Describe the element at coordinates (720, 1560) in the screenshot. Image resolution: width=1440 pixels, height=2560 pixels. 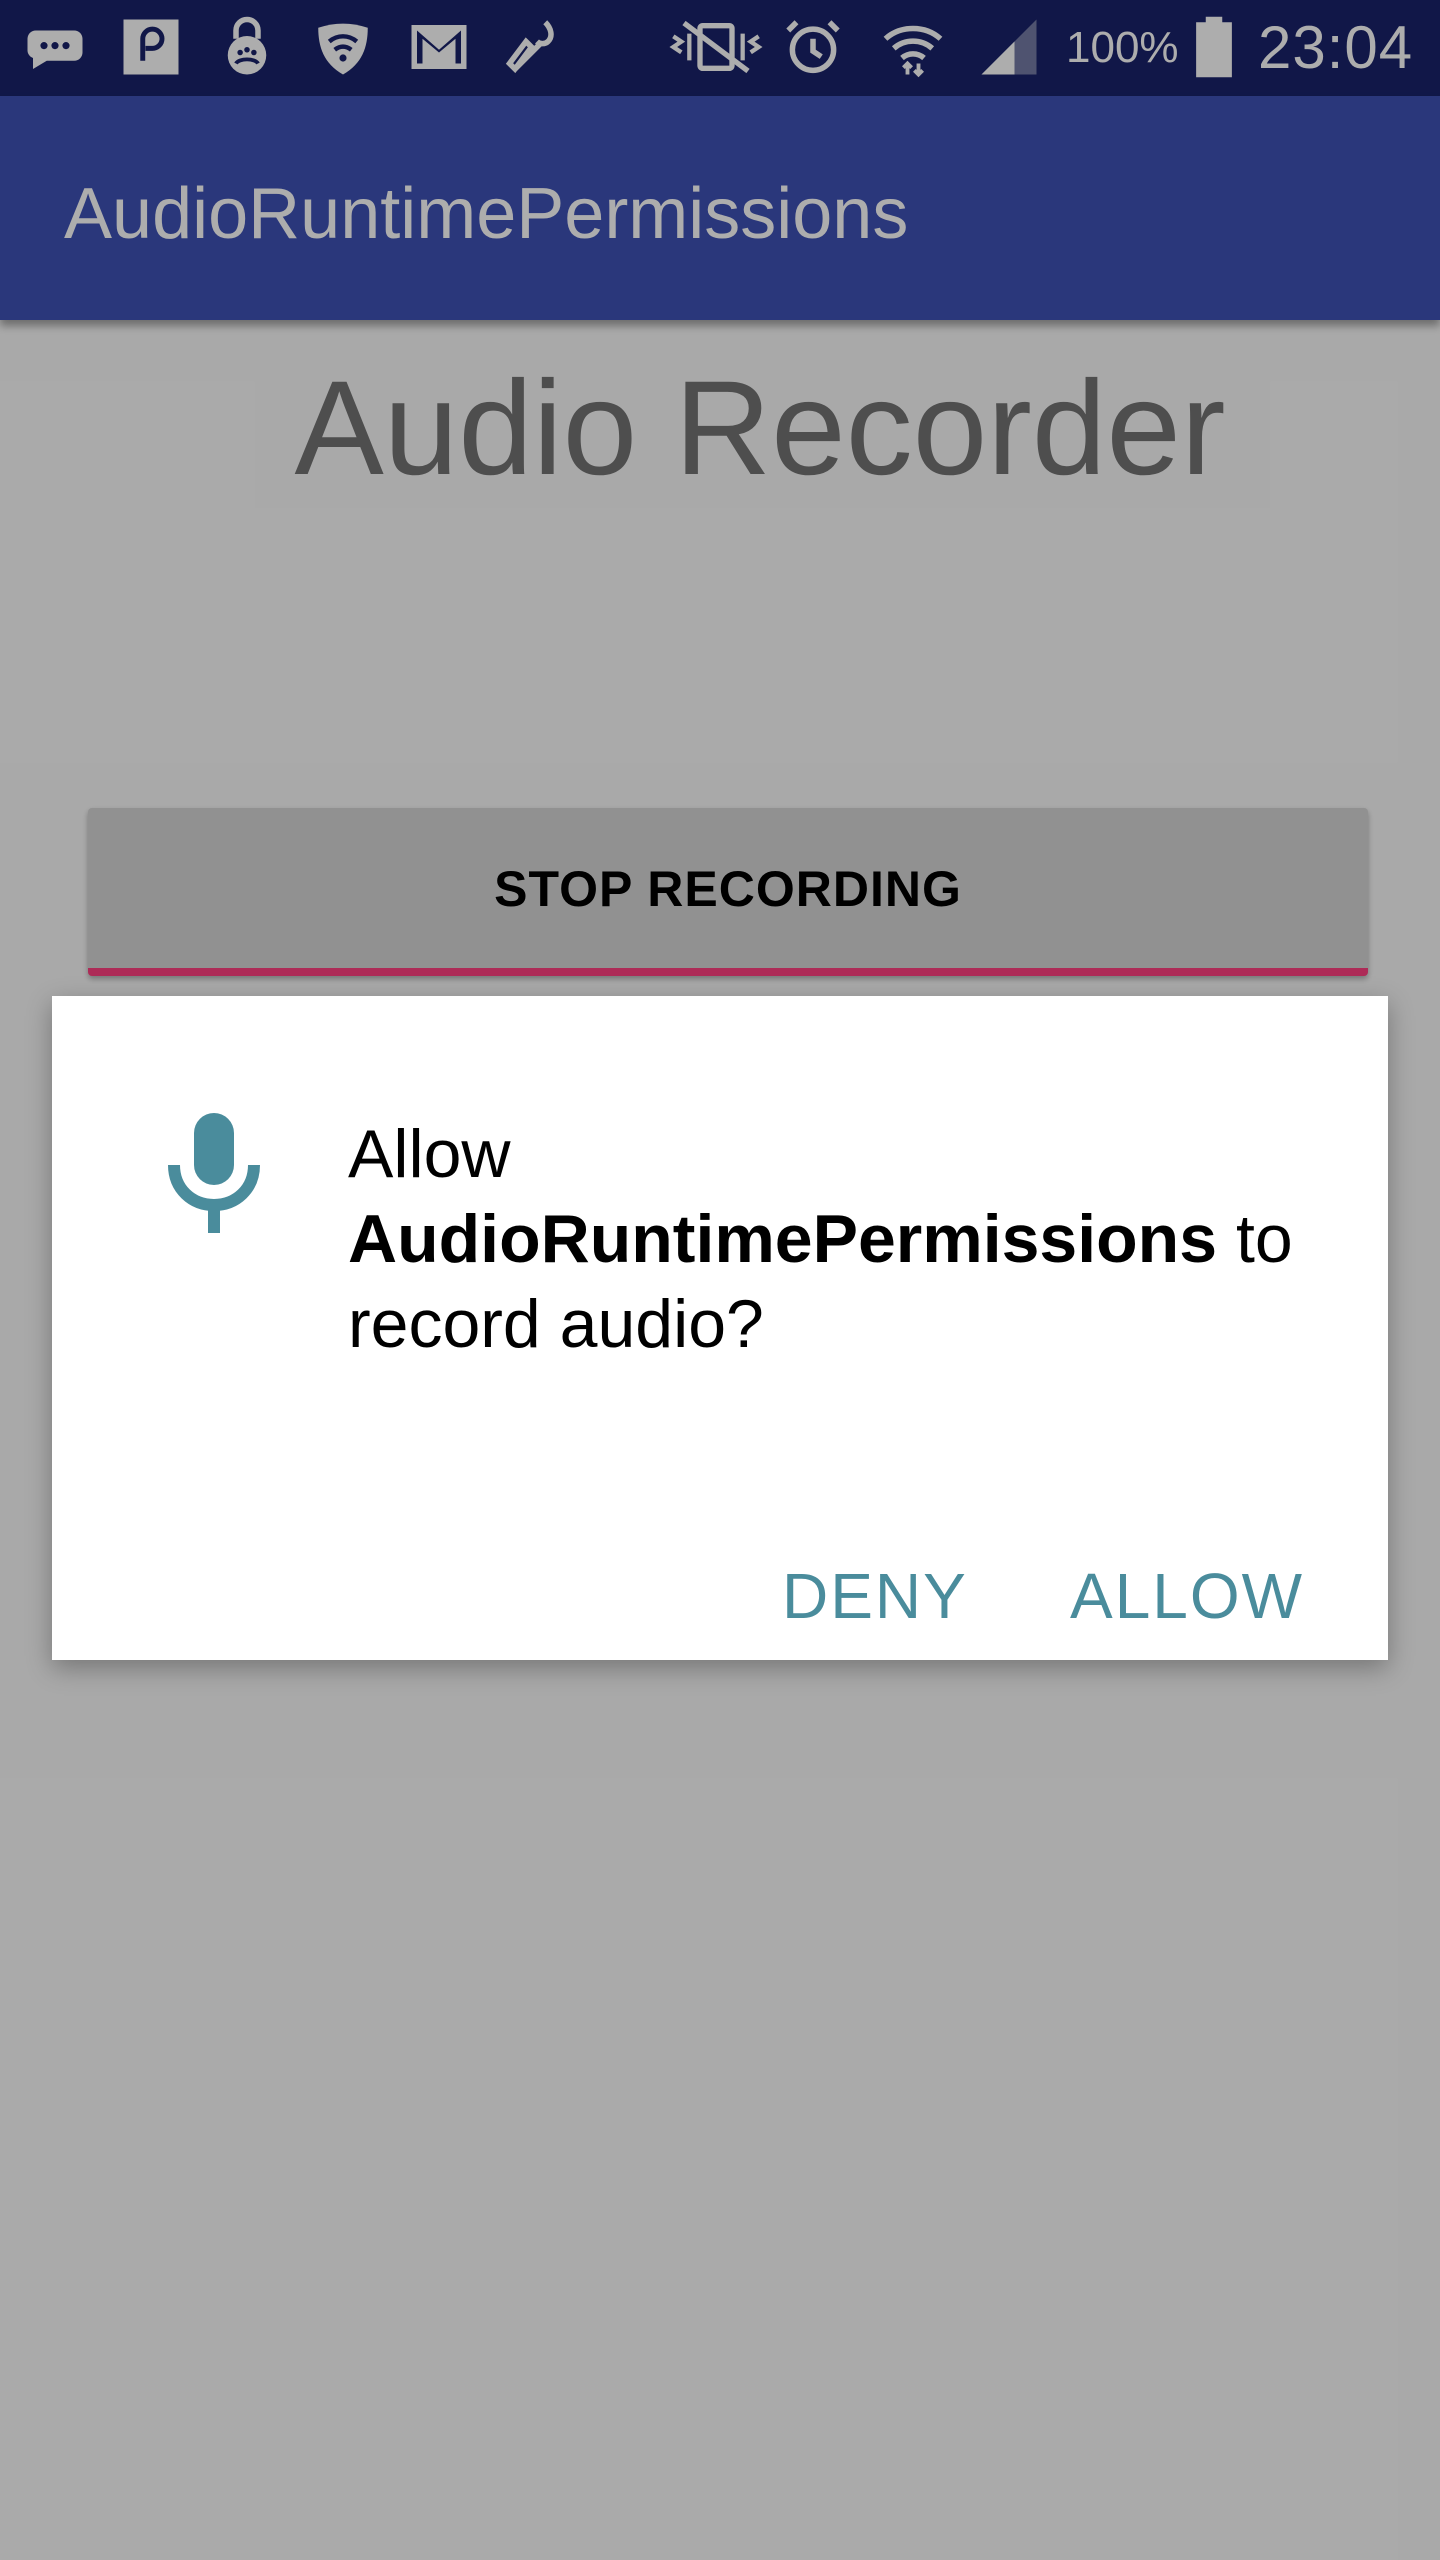
I see `dialog-actions: DENY ALLOW` at that location.